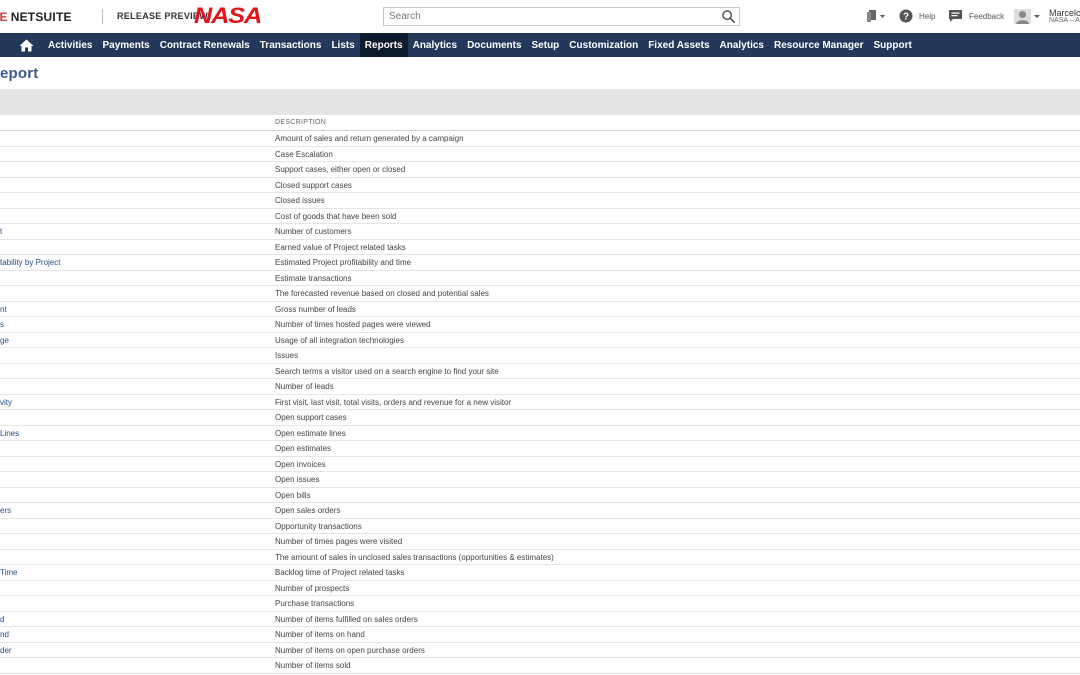 The height and width of the screenshot is (675, 1080). What do you see at coordinates (540, 449) in the screenshot?
I see `table-row: Open estimates` at bounding box center [540, 449].